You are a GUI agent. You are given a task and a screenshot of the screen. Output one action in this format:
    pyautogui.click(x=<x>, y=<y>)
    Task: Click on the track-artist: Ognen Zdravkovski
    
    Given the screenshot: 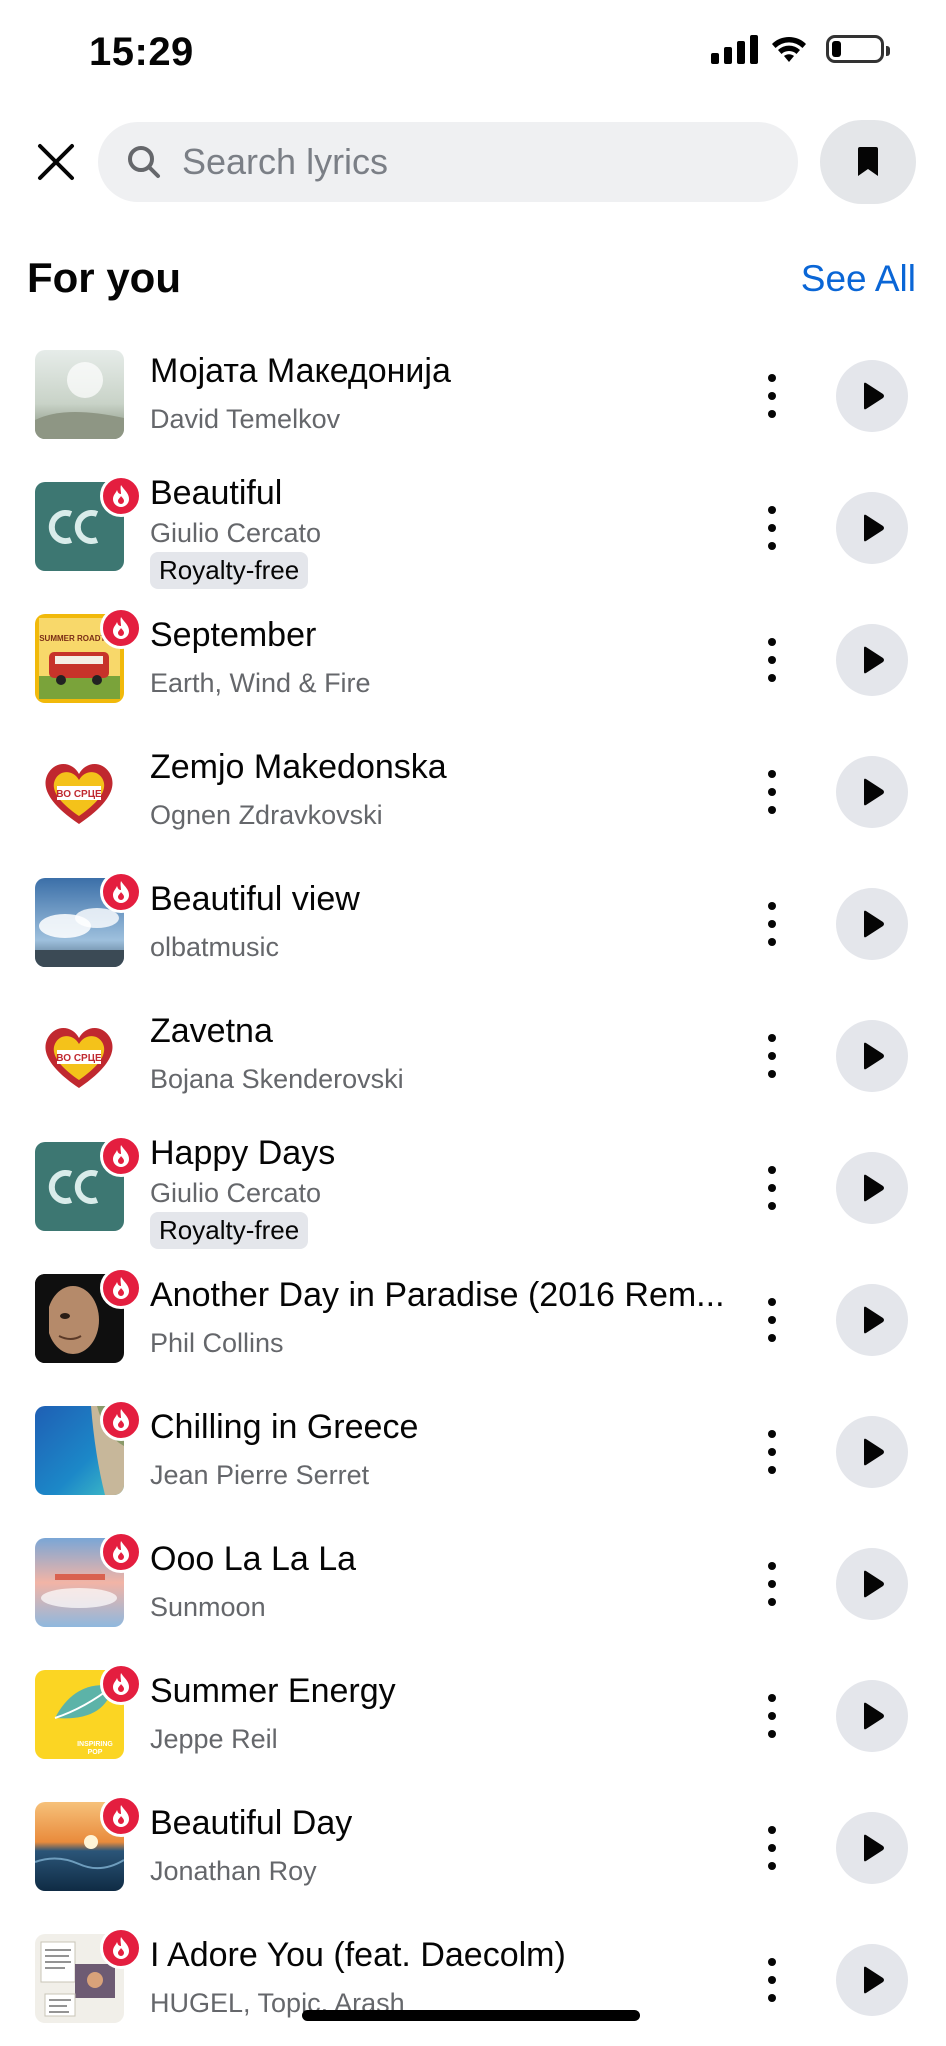 What is the action you would take?
    pyautogui.click(x=266, y=815)
    